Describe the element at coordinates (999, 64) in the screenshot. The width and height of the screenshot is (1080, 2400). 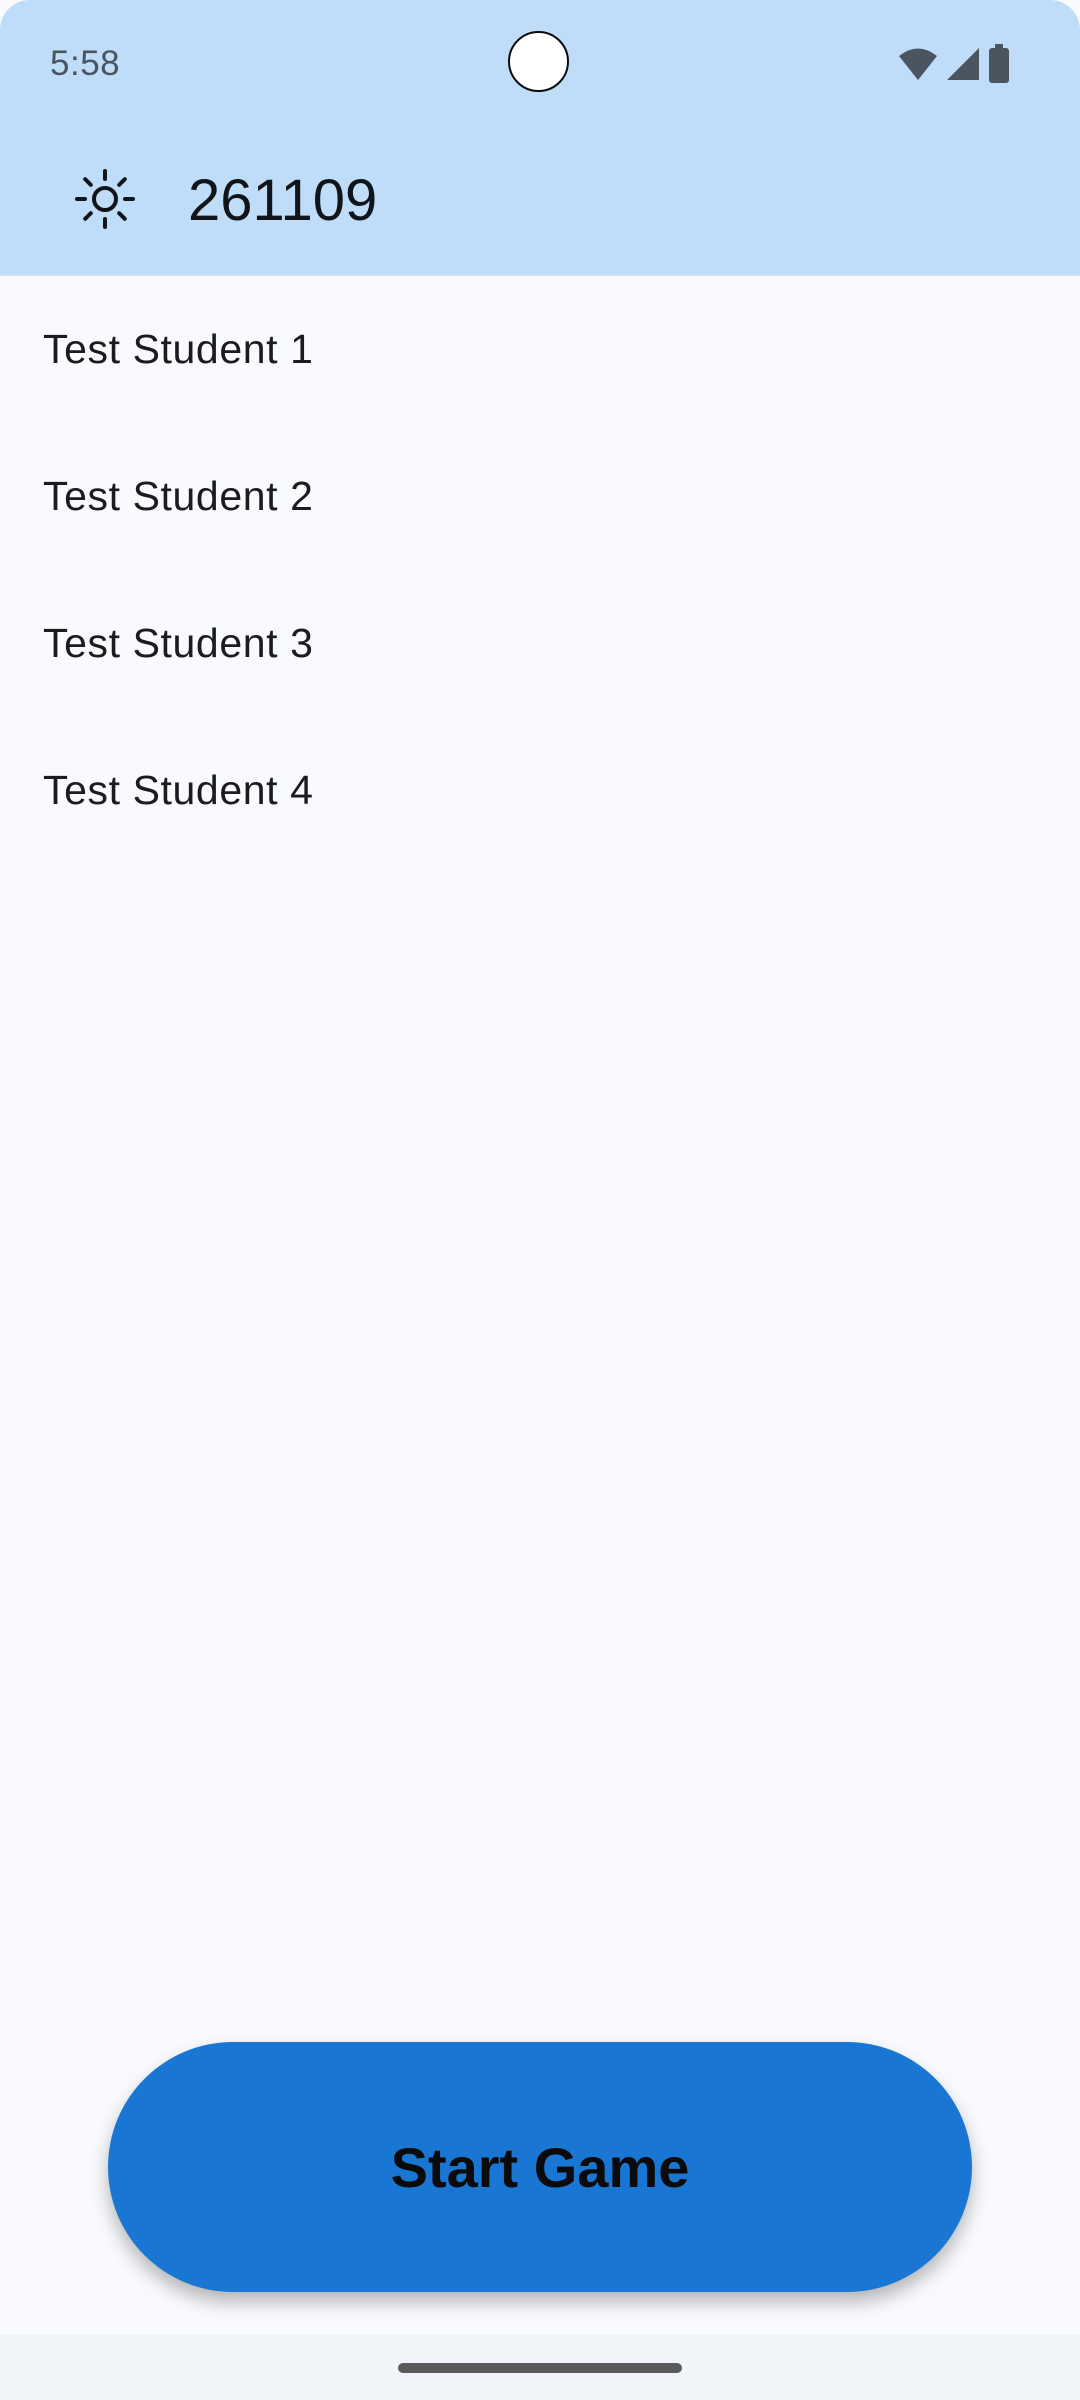
I see `battery-icon` at that location.